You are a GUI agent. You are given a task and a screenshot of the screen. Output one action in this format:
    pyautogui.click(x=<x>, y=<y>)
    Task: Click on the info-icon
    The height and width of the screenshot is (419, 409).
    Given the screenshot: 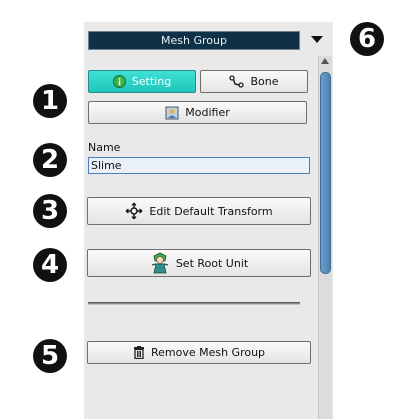 What is the action you would take?
    pyautogui.click(x=119, y=81)
    